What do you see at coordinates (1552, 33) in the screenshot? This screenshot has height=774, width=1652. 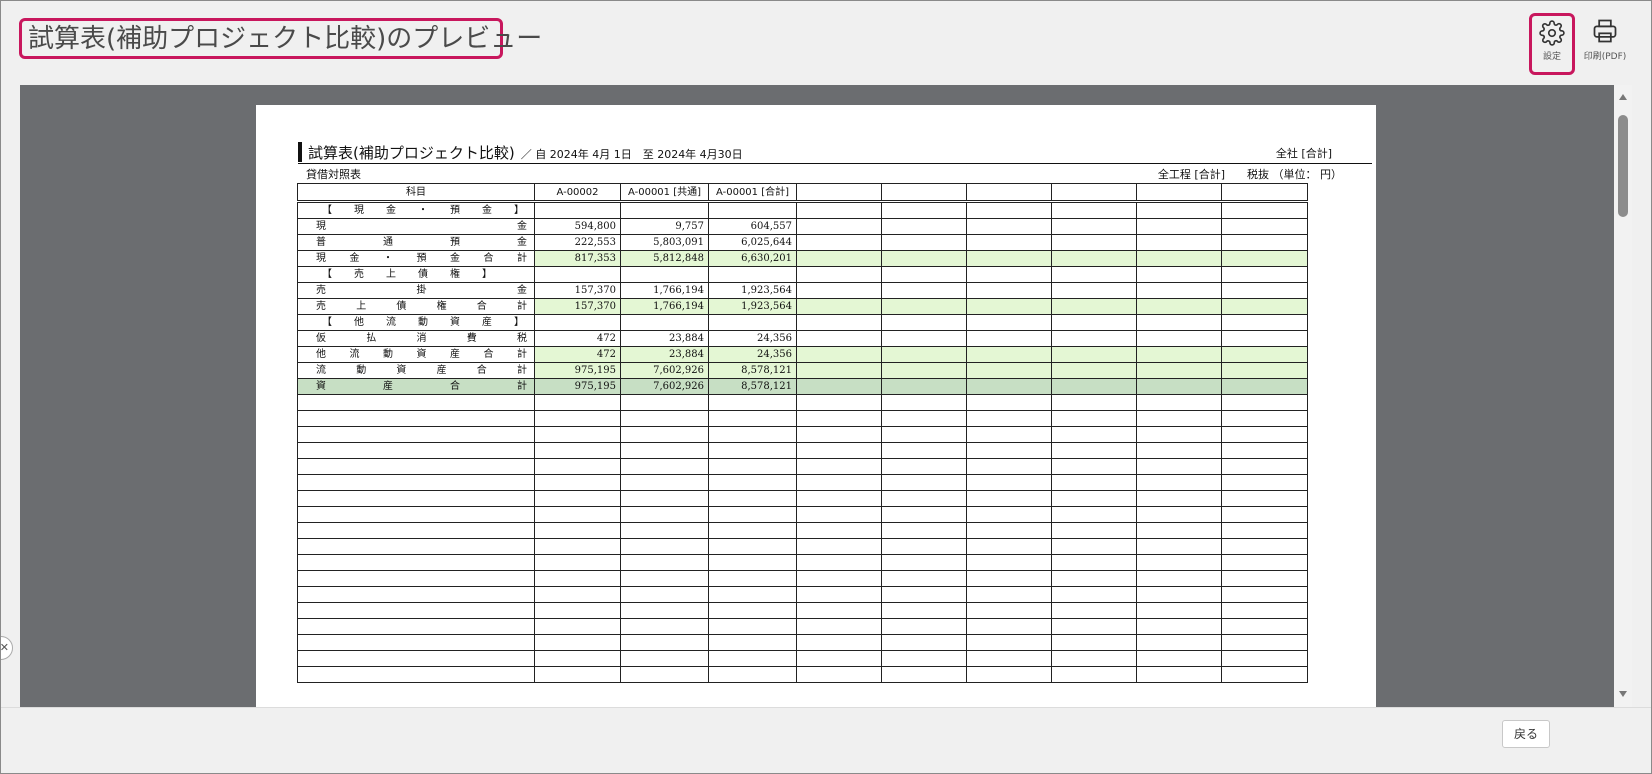 I see `gear-icon` at bounding box center [1552, 33].